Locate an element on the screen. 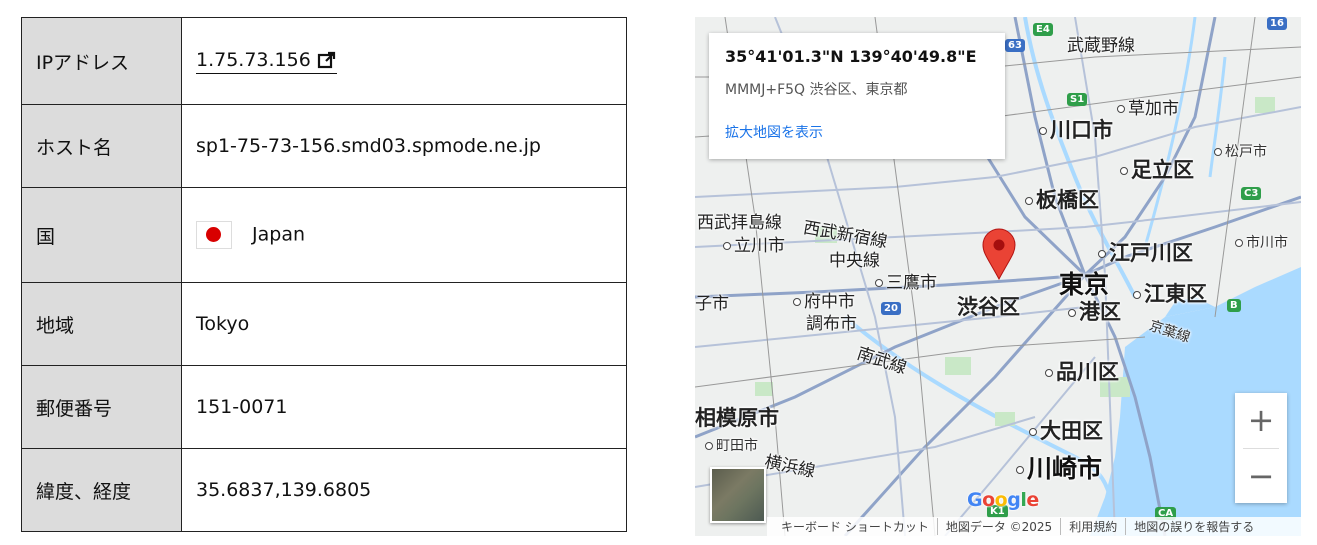 The height and width of the screenshot is (545, 1317). satellite-toggle-button is located at coordinates (738, 495).